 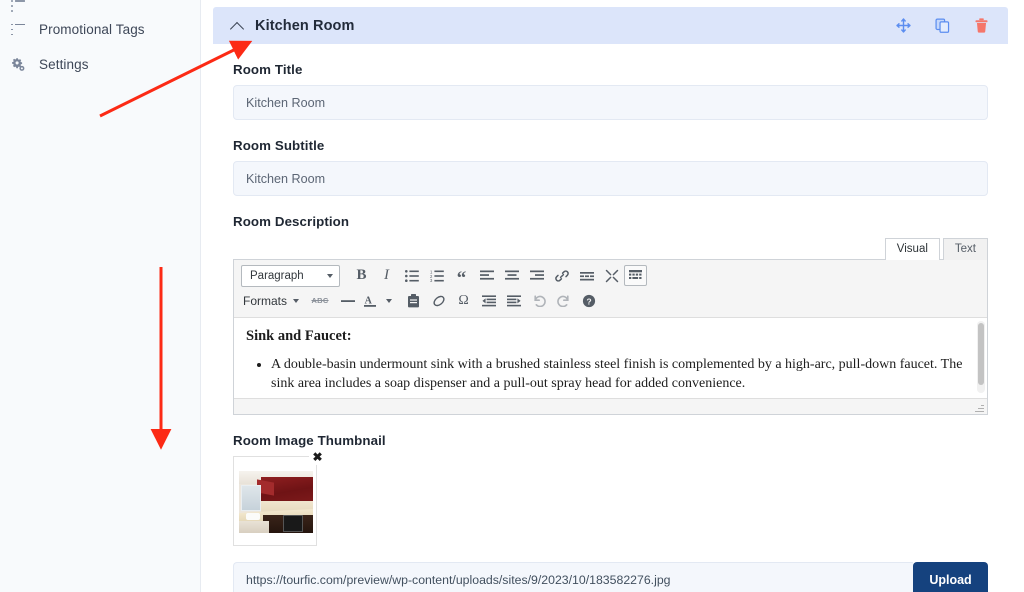 I want to click on room-title-label: Room Title, so click(x=268, y=69).